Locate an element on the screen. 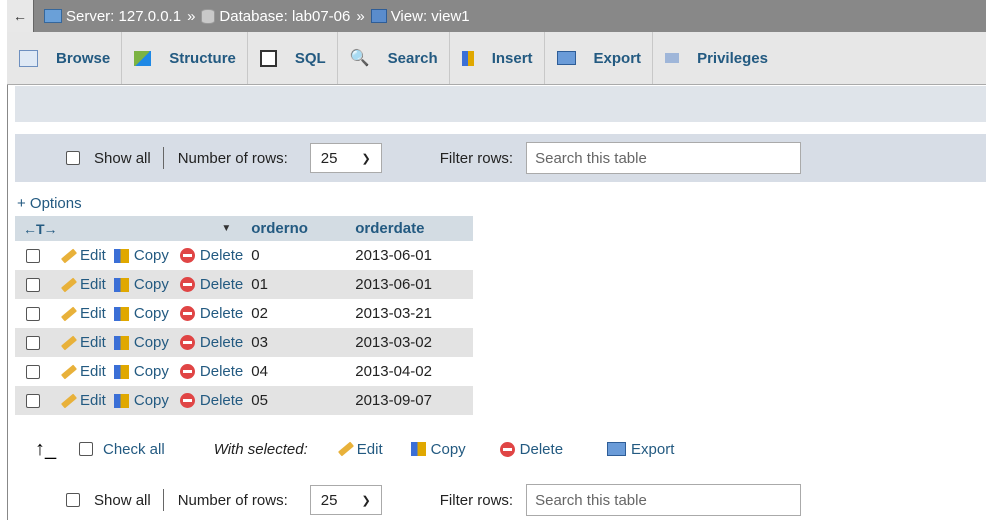 The height and width of the screenshot is (520, 986). breadcrumb-database: Database: lab07-06 is located at coordinates (275, 16).